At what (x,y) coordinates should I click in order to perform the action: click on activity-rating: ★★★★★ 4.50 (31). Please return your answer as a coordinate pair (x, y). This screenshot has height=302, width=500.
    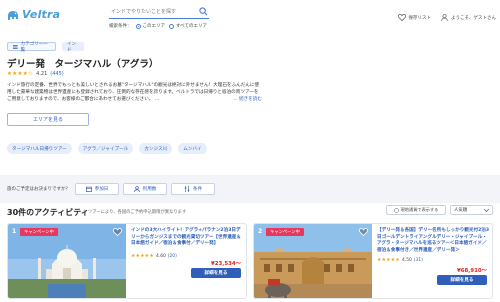
    Looking at the image, I should click on (400, 260).